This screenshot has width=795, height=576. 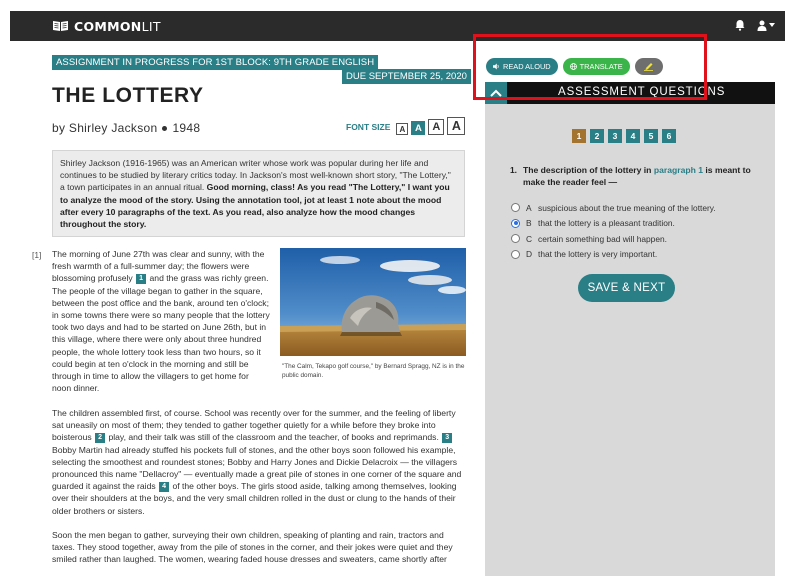 What do you see at coordinates (669, 136) in the screenshot?
I see `question-nav-6: 6` at bounding box center [669, 136].